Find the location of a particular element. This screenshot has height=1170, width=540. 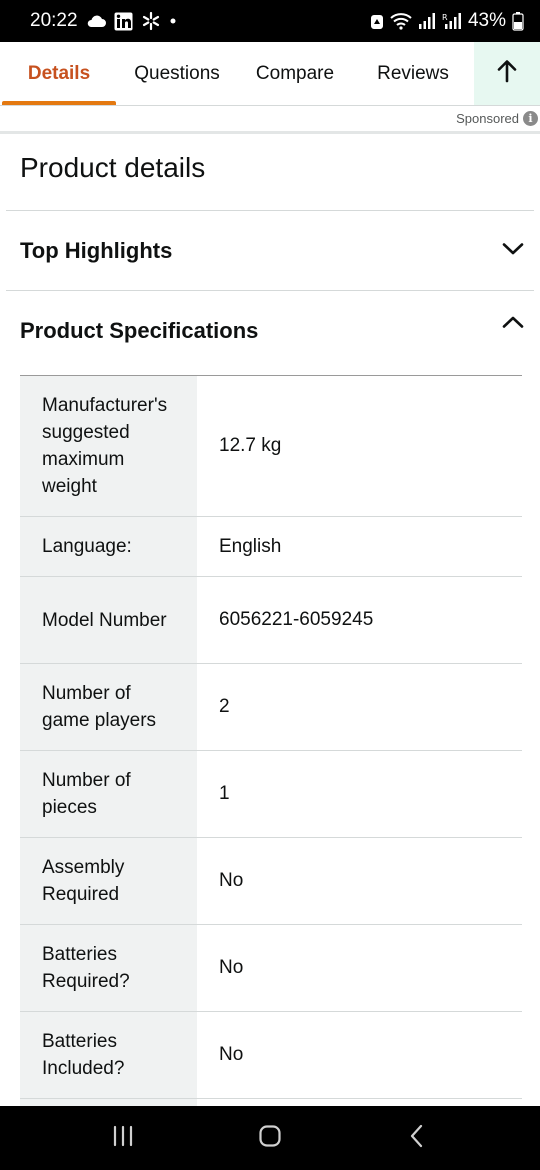

recent-apps-button is located at coordinates (123, 1138).